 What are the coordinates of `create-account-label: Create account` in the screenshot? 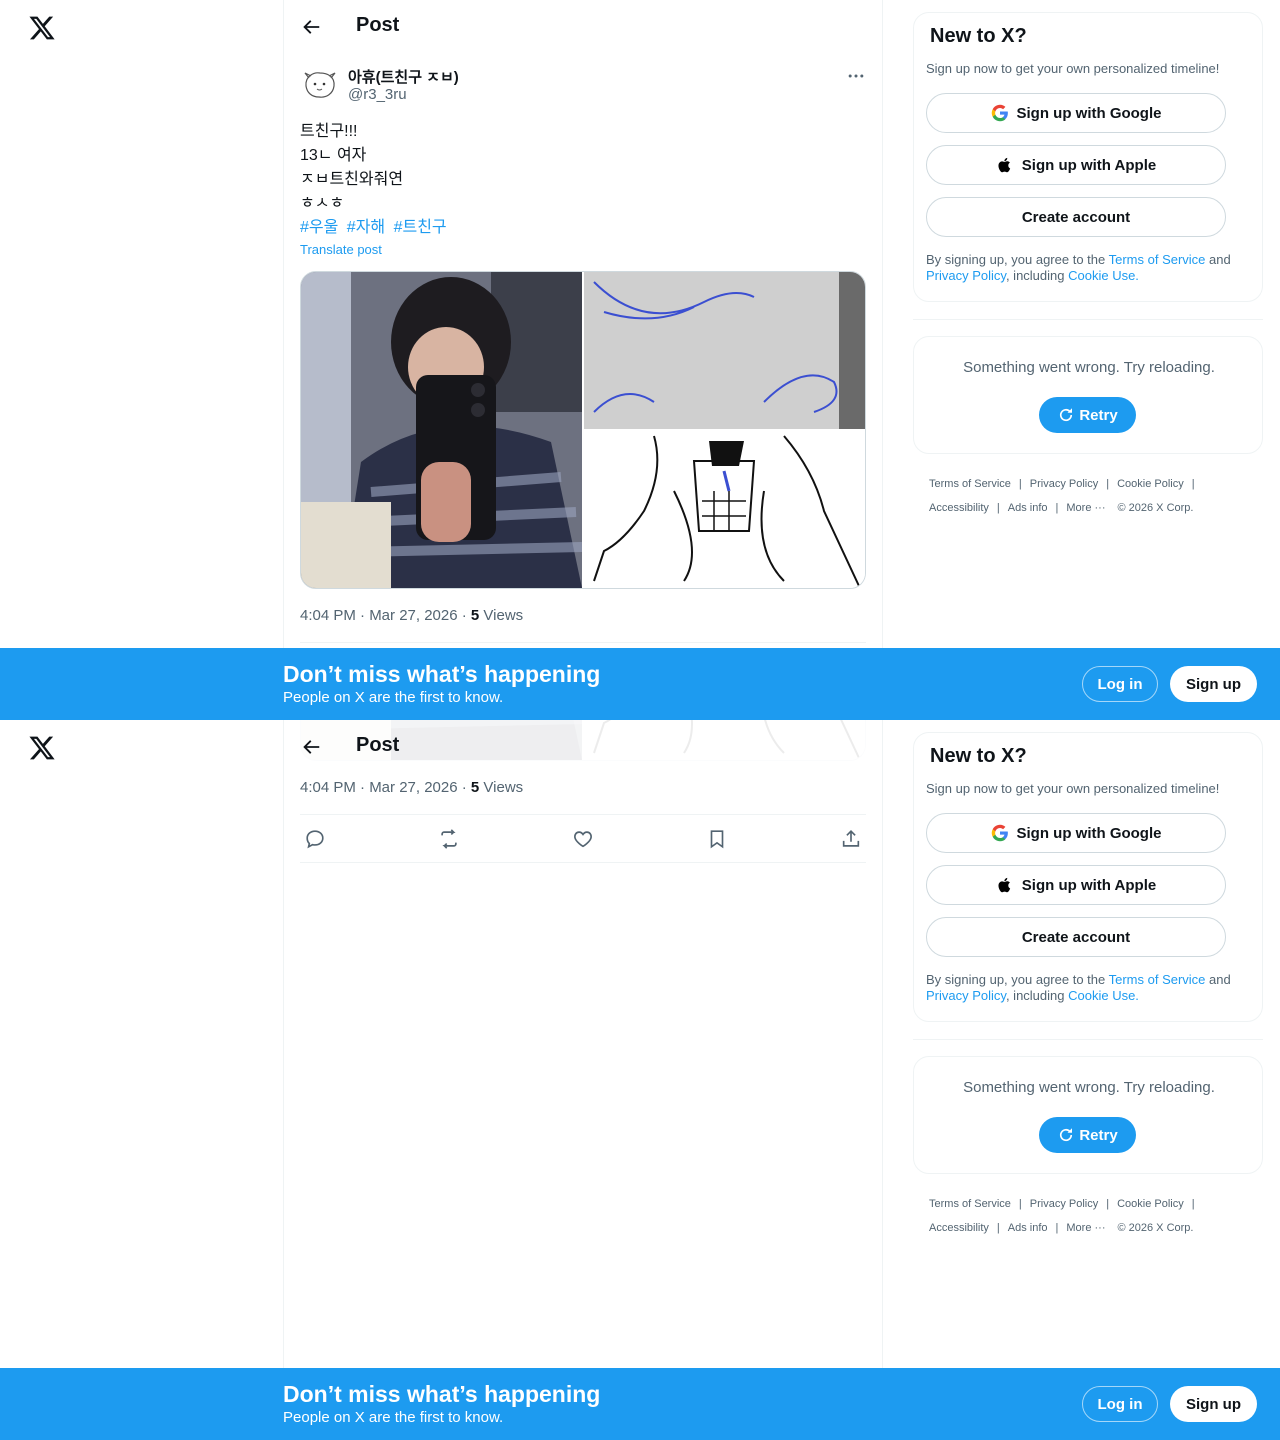 It's located at (1076, 937).